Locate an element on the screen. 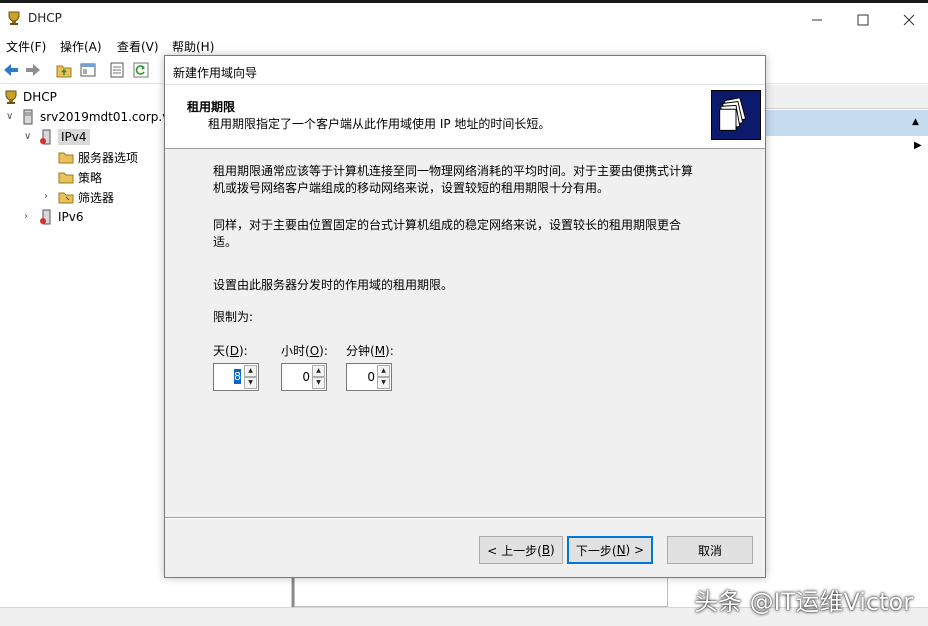  server-icon is located at coordinates (28, 117).